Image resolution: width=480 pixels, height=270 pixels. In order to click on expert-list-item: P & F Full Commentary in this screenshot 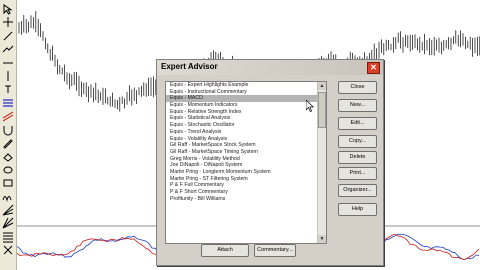, I will do `click(241, 185)`.